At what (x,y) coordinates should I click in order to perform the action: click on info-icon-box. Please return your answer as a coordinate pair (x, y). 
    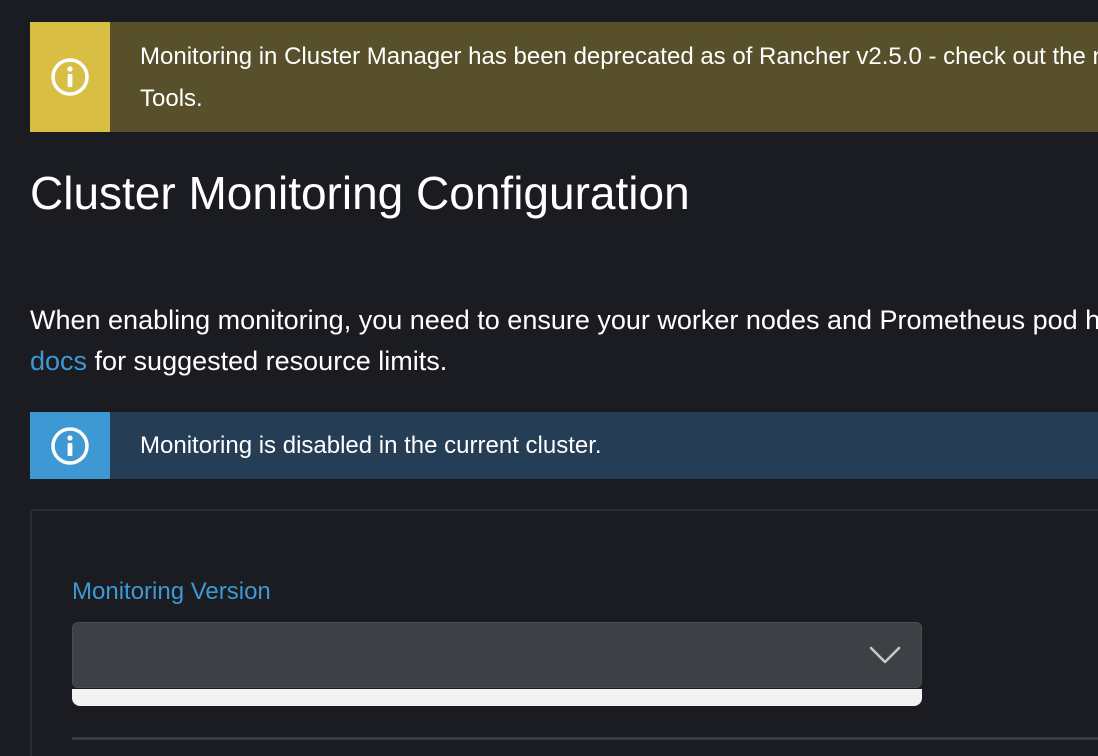
    Looking at the image, I should click on (70, 445).